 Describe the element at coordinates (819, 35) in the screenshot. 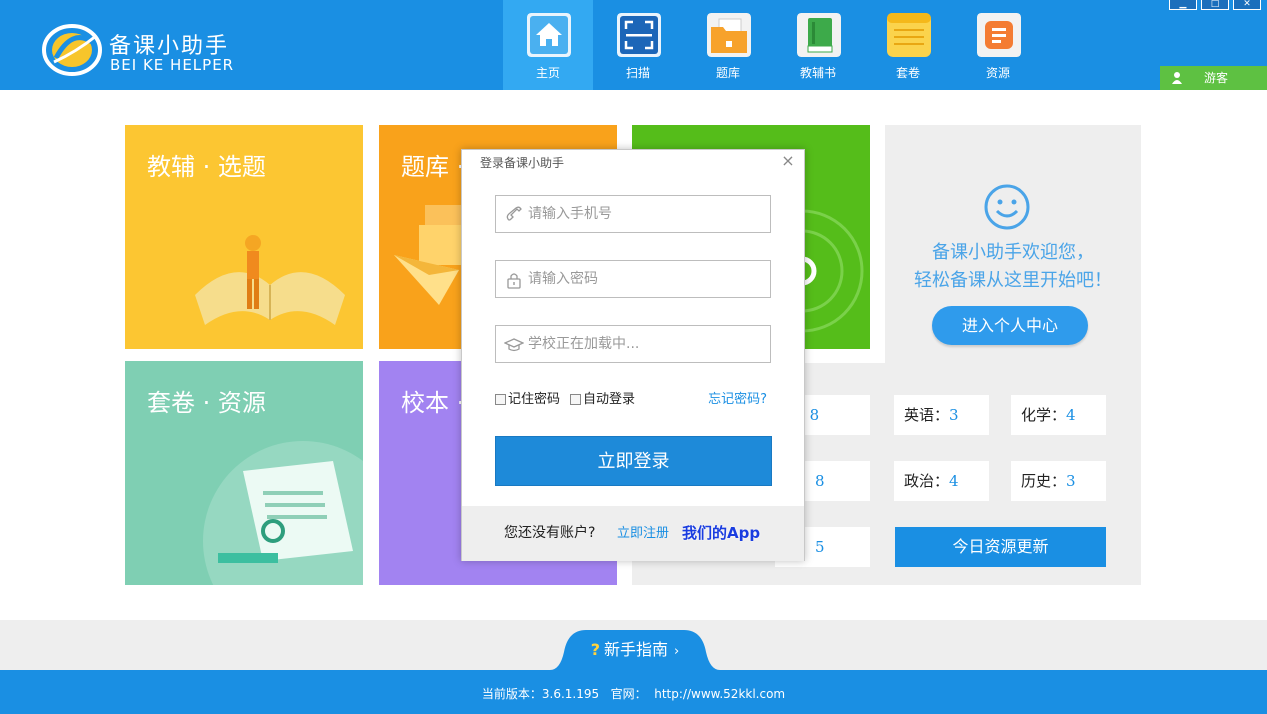

I see `book-icon` at that location.